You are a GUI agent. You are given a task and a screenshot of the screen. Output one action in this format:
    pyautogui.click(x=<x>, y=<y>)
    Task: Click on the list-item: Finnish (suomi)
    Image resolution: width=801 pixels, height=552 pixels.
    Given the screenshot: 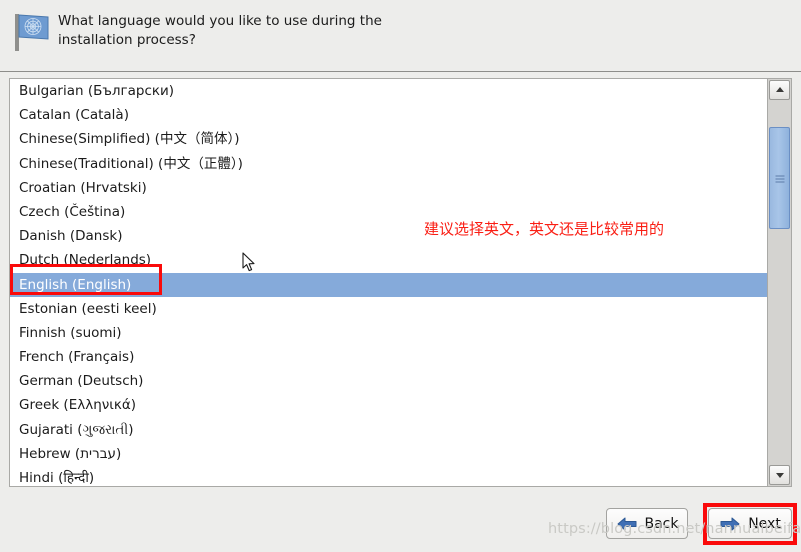 What is the action you would take?
    pyautogui.click(x=388, y=333)
    